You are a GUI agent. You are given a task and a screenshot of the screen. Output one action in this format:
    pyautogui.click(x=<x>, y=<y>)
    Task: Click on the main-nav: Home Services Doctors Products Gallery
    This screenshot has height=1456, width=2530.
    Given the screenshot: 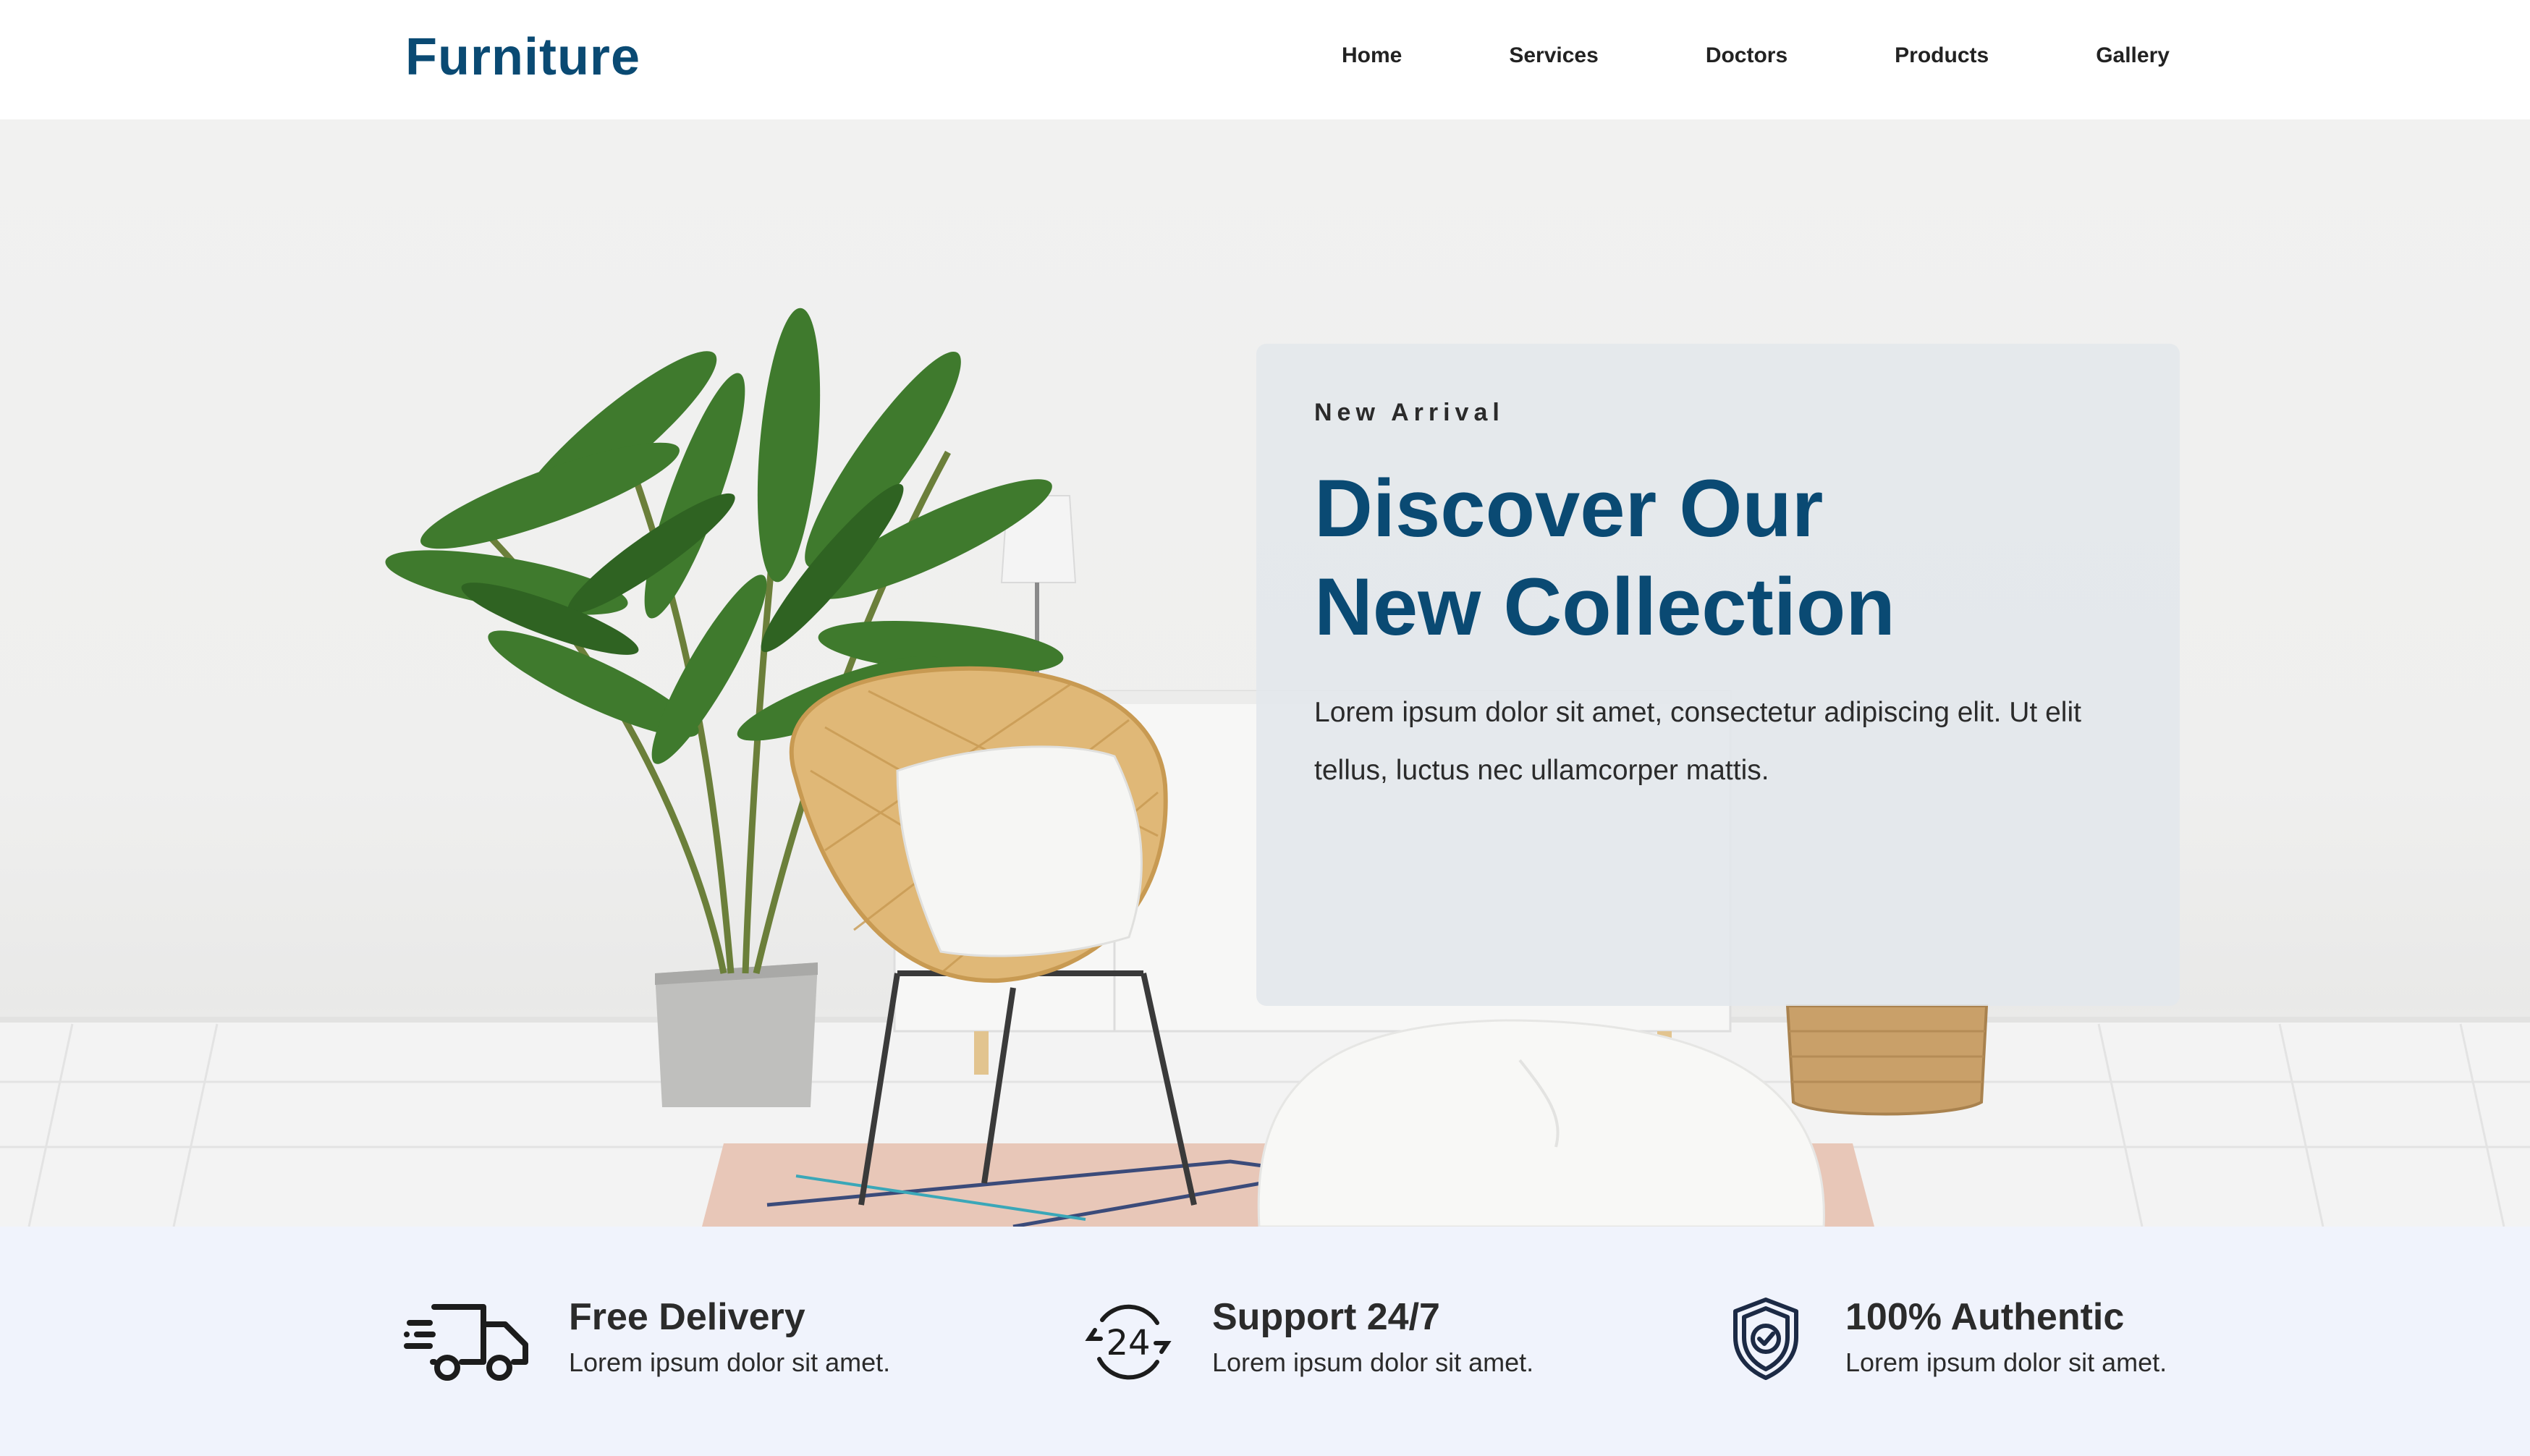 What is the action you would take?
    pyautogui.click(x=1756, y=55)
    